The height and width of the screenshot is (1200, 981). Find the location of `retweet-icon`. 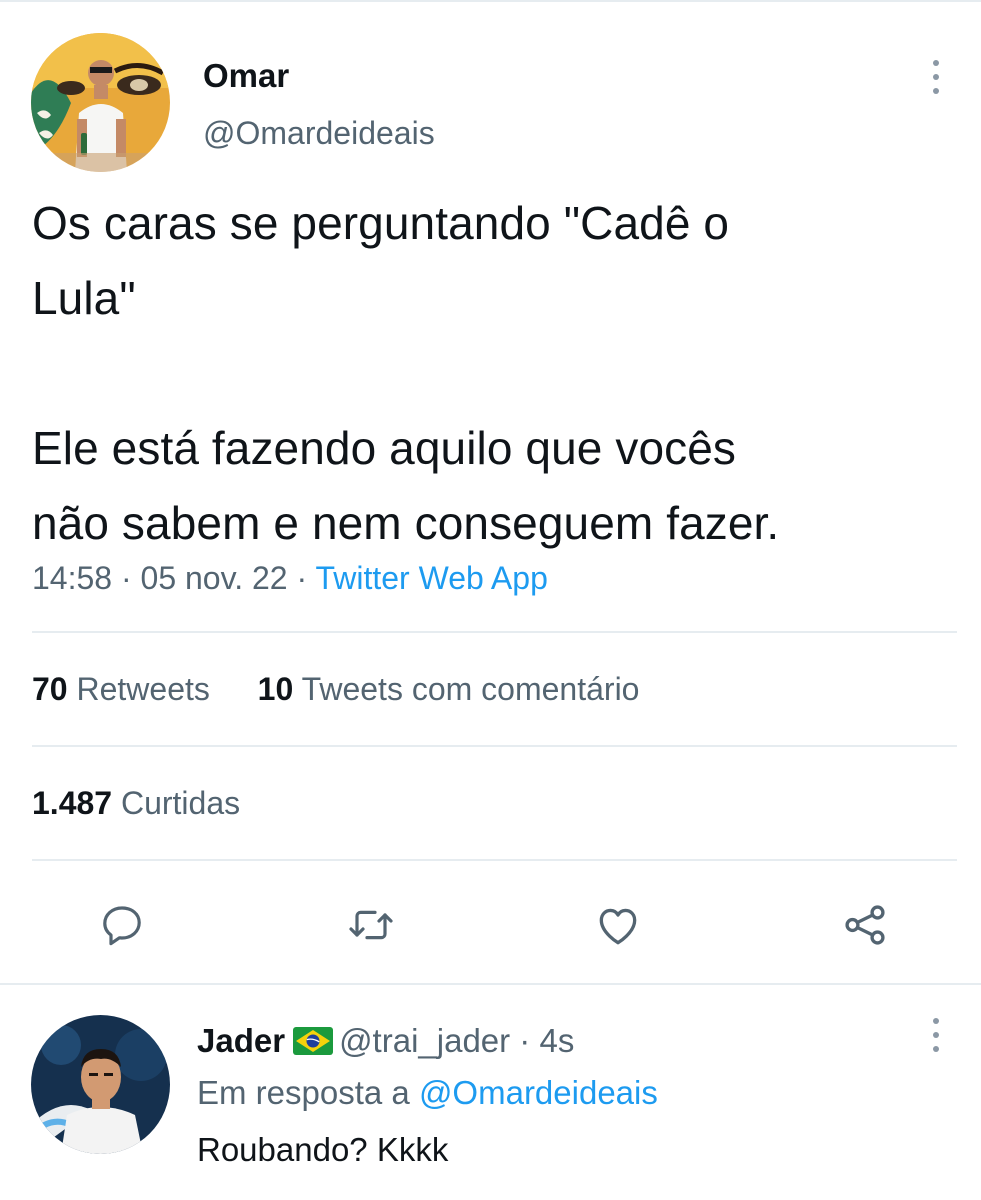

retweet-icon is located at coordinates (371, 925).